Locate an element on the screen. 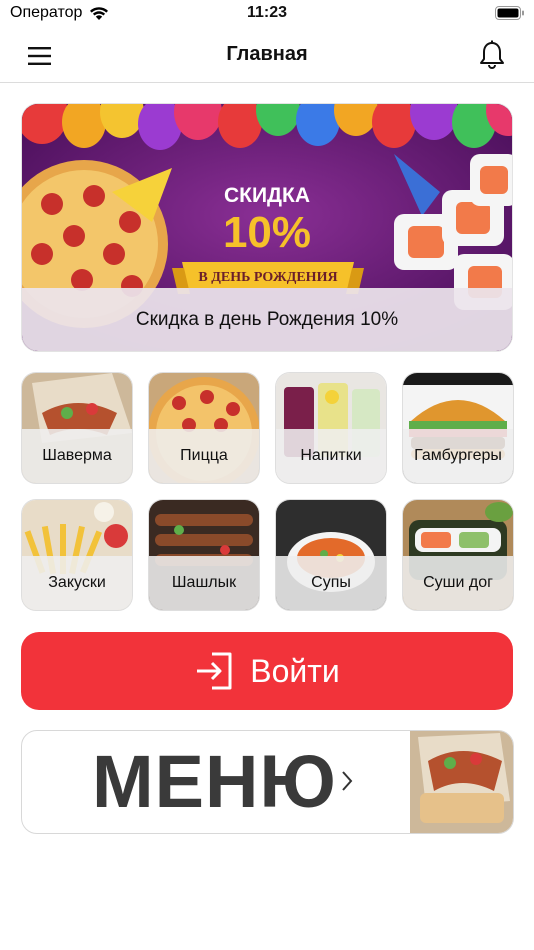 The width and height of the screenshot is (534, 950). category-label: Закуски is located at coordinates (77, 583).